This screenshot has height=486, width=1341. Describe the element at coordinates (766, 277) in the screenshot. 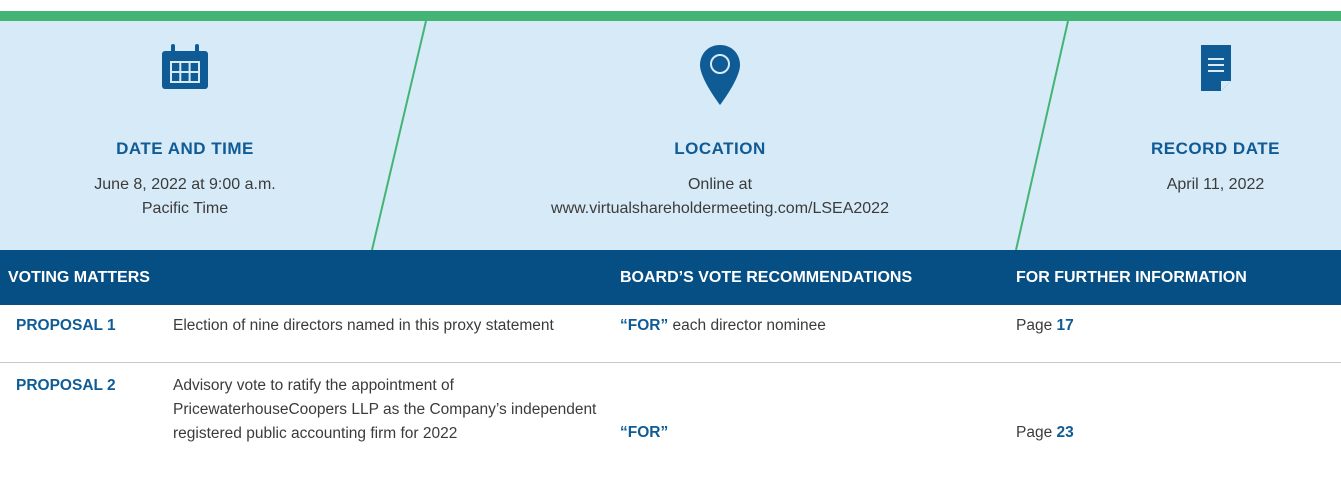

I see `header-board-recommendations: BOARD’S VOTE RECOMMENDATIONS` at that location.